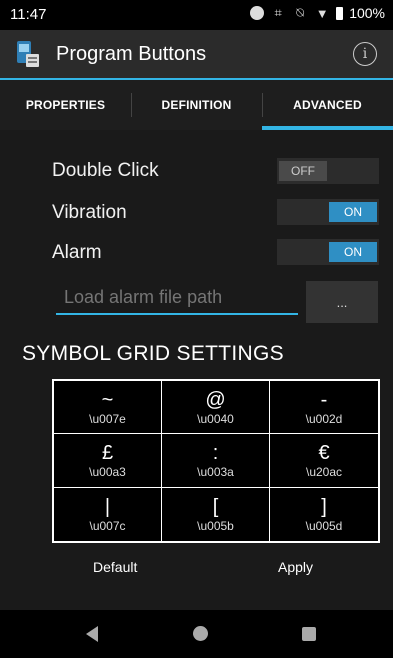 The height and width of the screenshot is (658, 393). Describe the element at coordinates (28, 14) in the screenshot. I see `status-time: 11:47` at that location.